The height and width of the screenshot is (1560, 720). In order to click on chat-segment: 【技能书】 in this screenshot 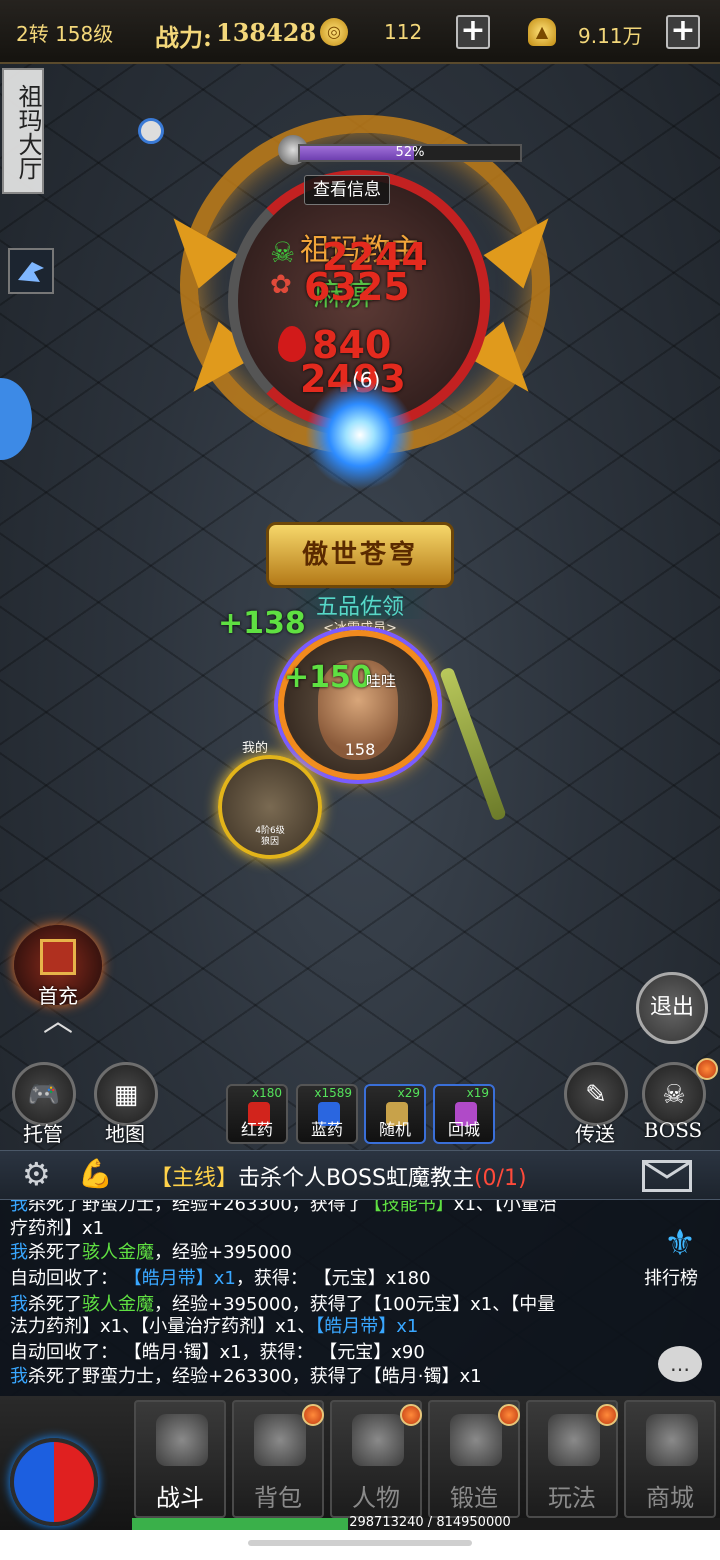, I will do `click(408, 1207)`.